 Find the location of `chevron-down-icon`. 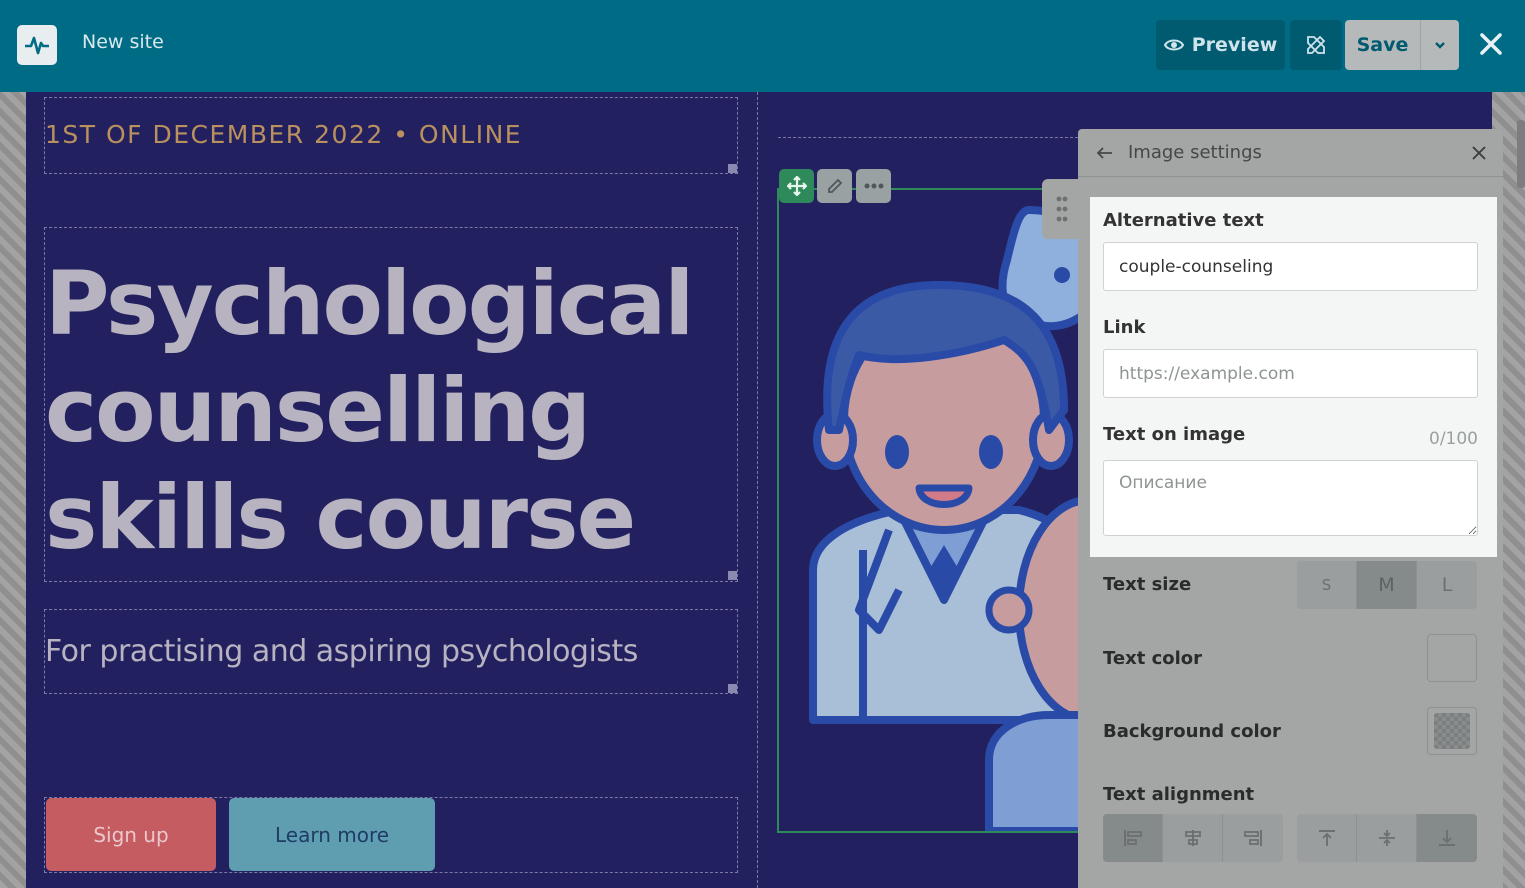

chevron-down-icon is located at coordinates (1440, 45).